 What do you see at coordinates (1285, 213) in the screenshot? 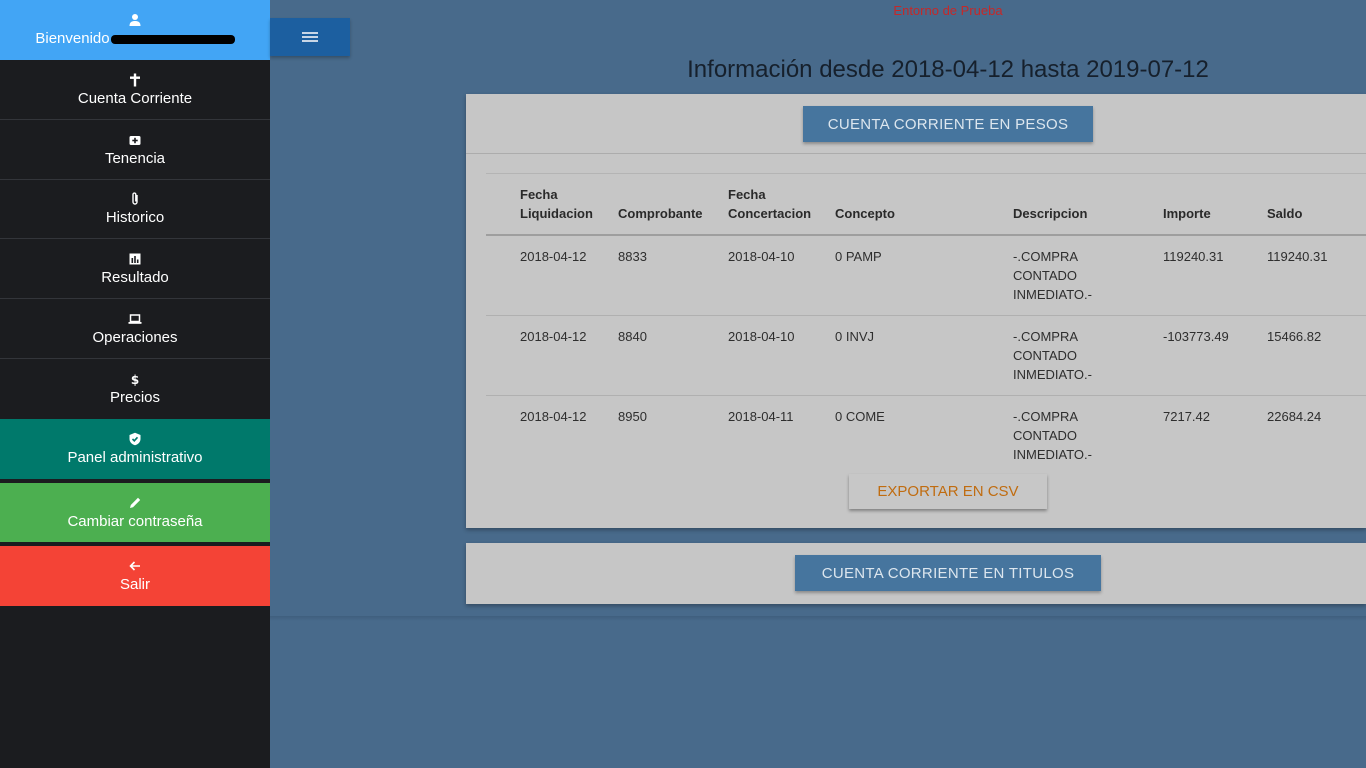
I see `column-header-saldo: Saldo` at bounding box center [1285, 213].